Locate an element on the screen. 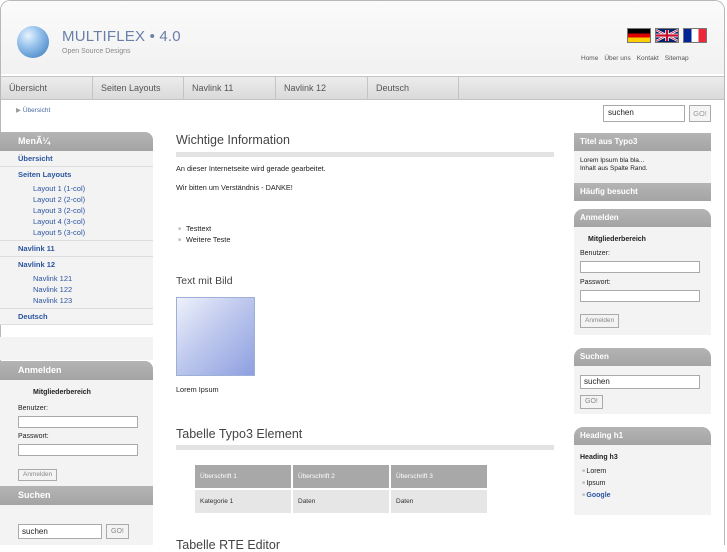 This screenshot has height=552, width=727. site-tagline: Open Source Designs is located at coordinates (96, 51).